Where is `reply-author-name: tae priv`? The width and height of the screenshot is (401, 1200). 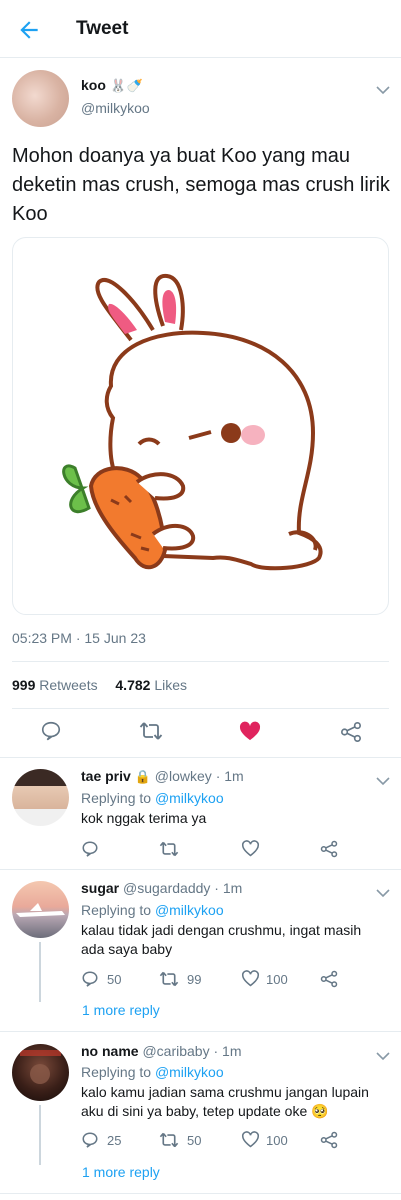 reply-author-name: tae priv is located at coordinates (106, 776).